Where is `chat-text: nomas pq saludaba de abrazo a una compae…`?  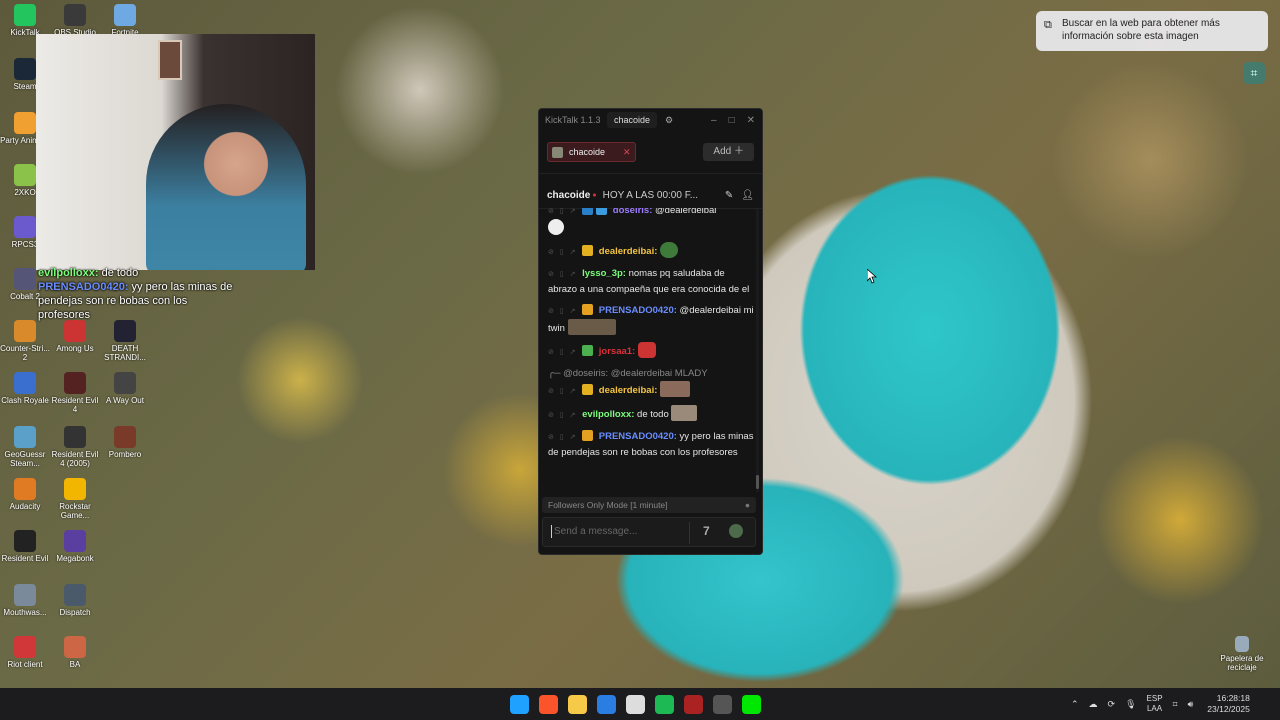
chat-text: nomas pq saludaba de abrazo a una compae… is located at coordinates (649, 281).